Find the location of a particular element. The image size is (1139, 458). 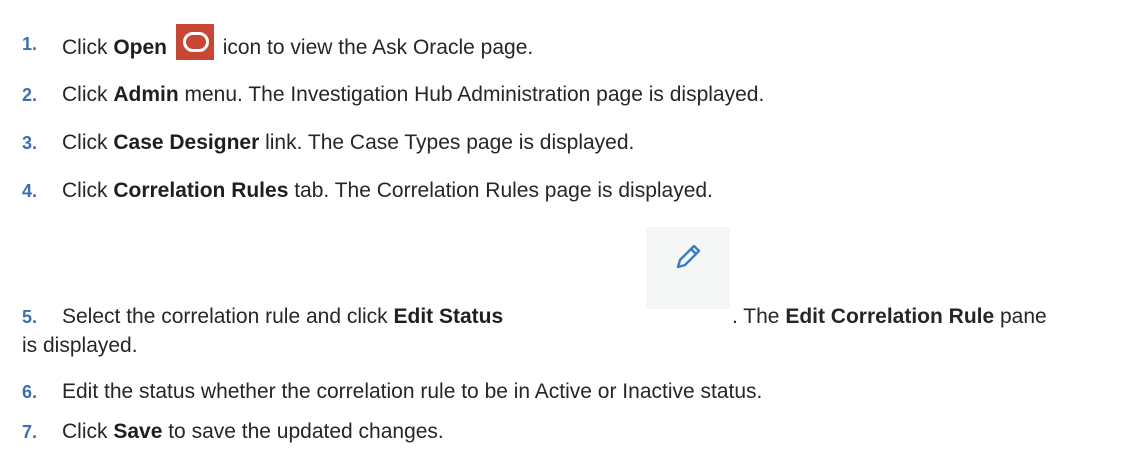

pencil-edit-icon is located at coordinates (688, 268).